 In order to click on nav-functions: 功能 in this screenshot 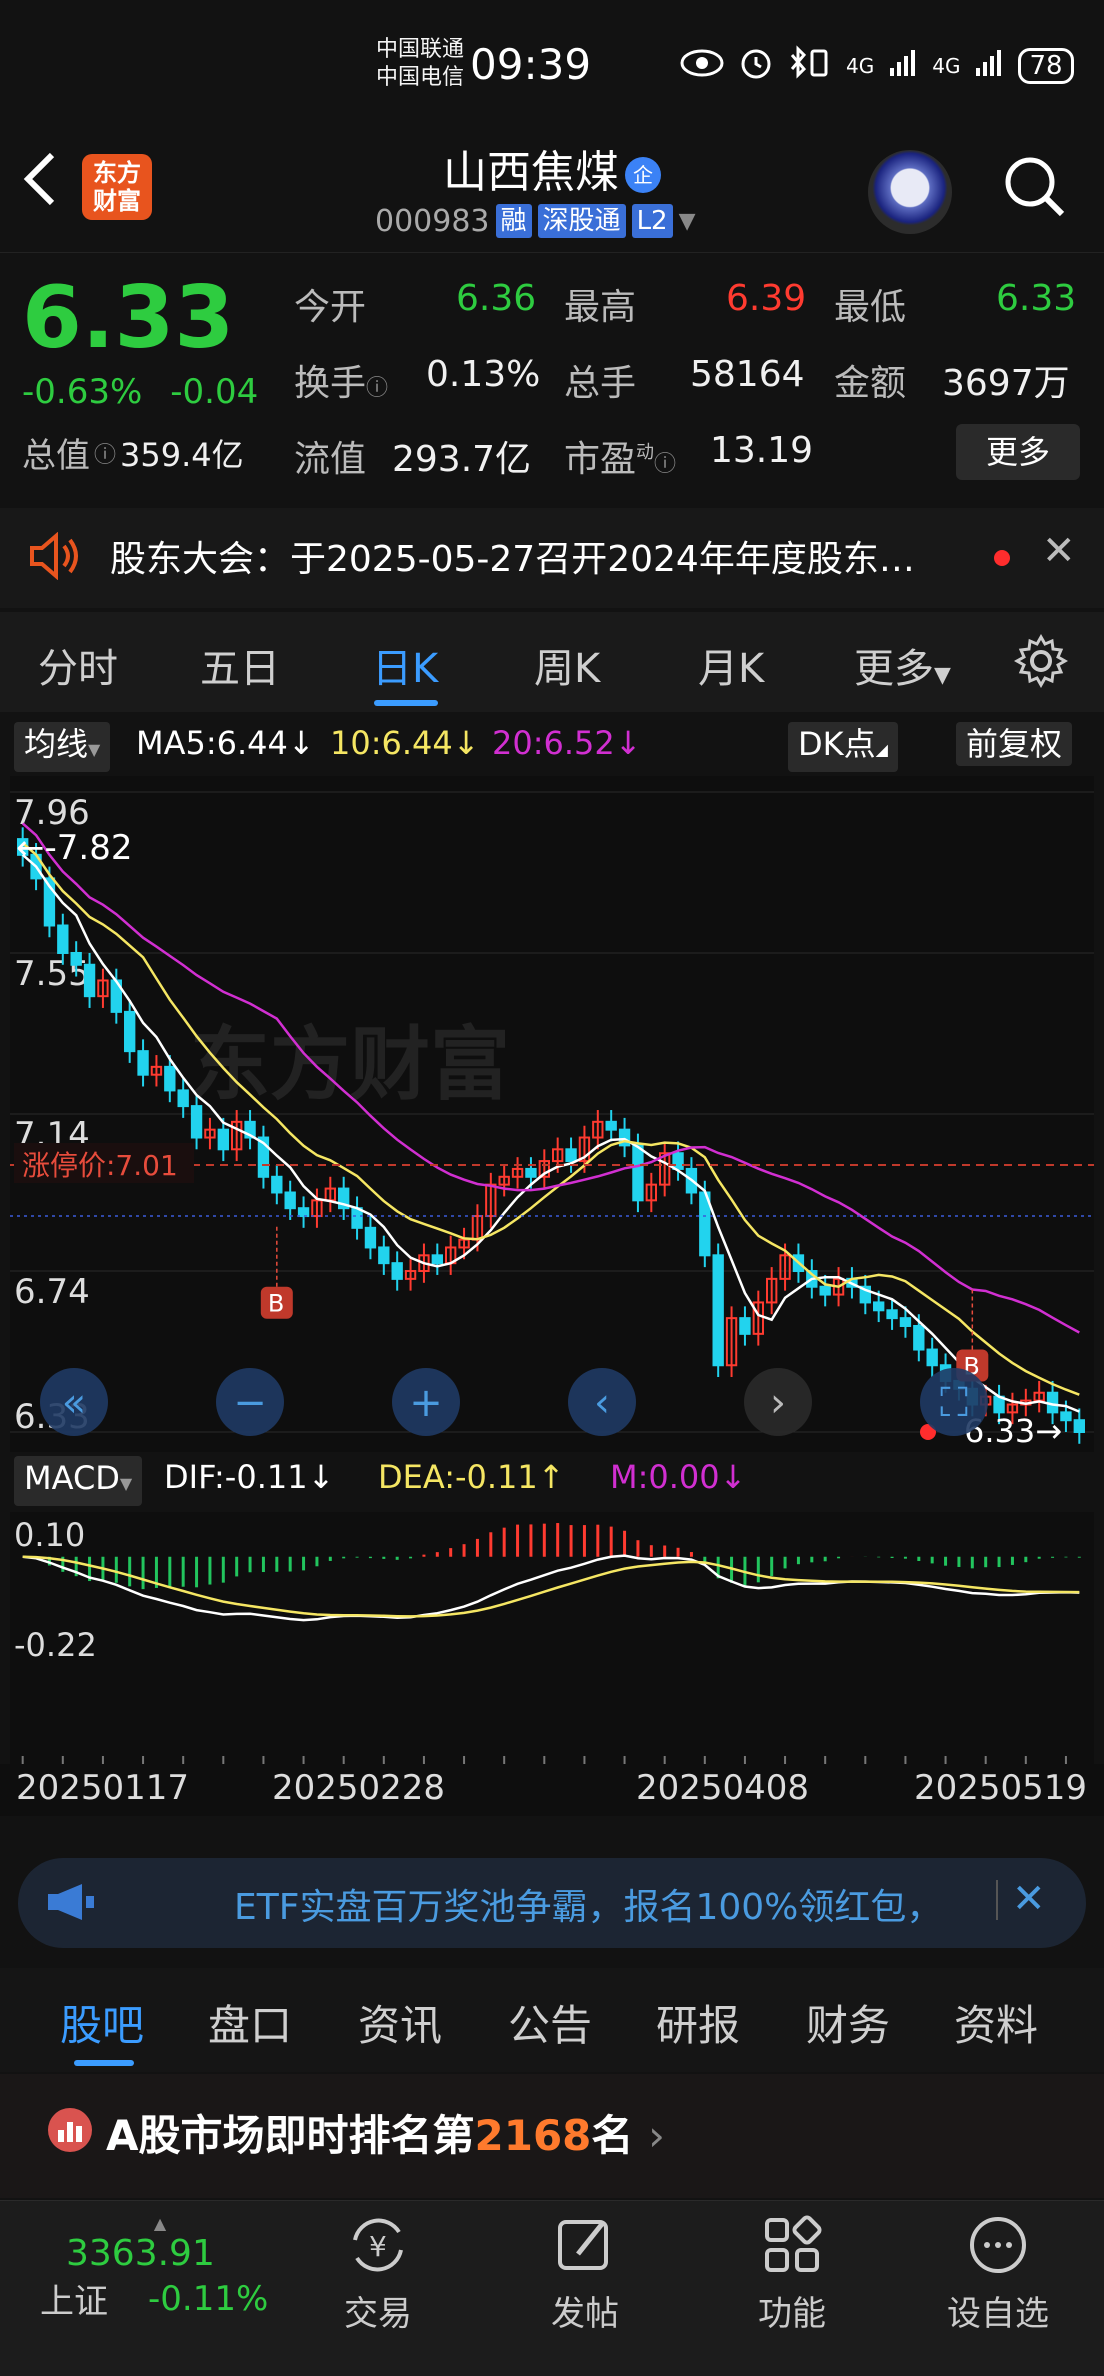, I will do `click(792, 2272)`.